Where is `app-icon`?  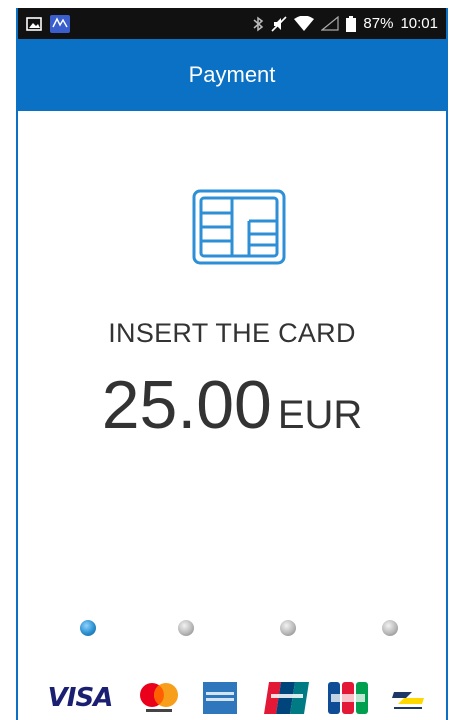
app-icon is located at coordinates (60, 23).